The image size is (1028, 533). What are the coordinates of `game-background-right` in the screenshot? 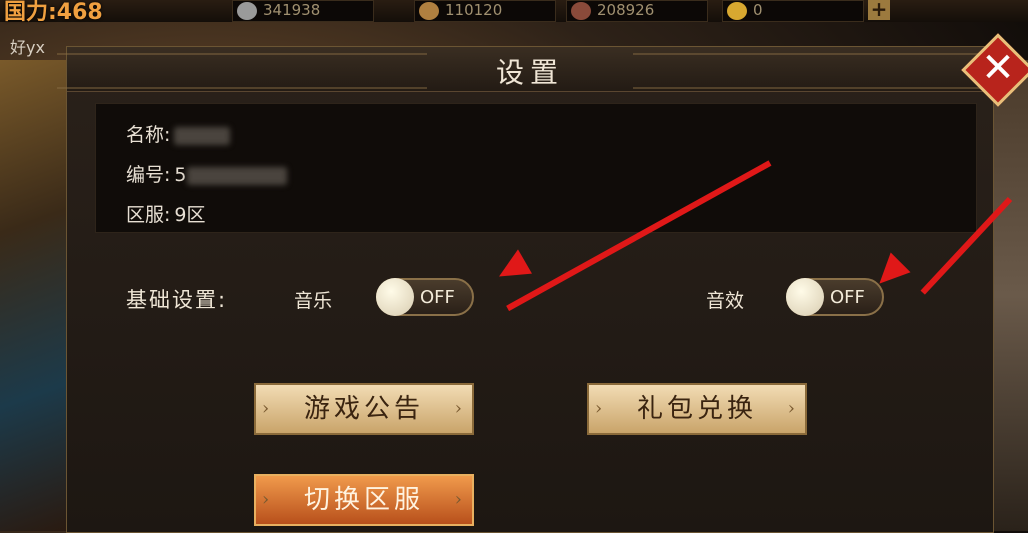 It's located at (1009, 295).